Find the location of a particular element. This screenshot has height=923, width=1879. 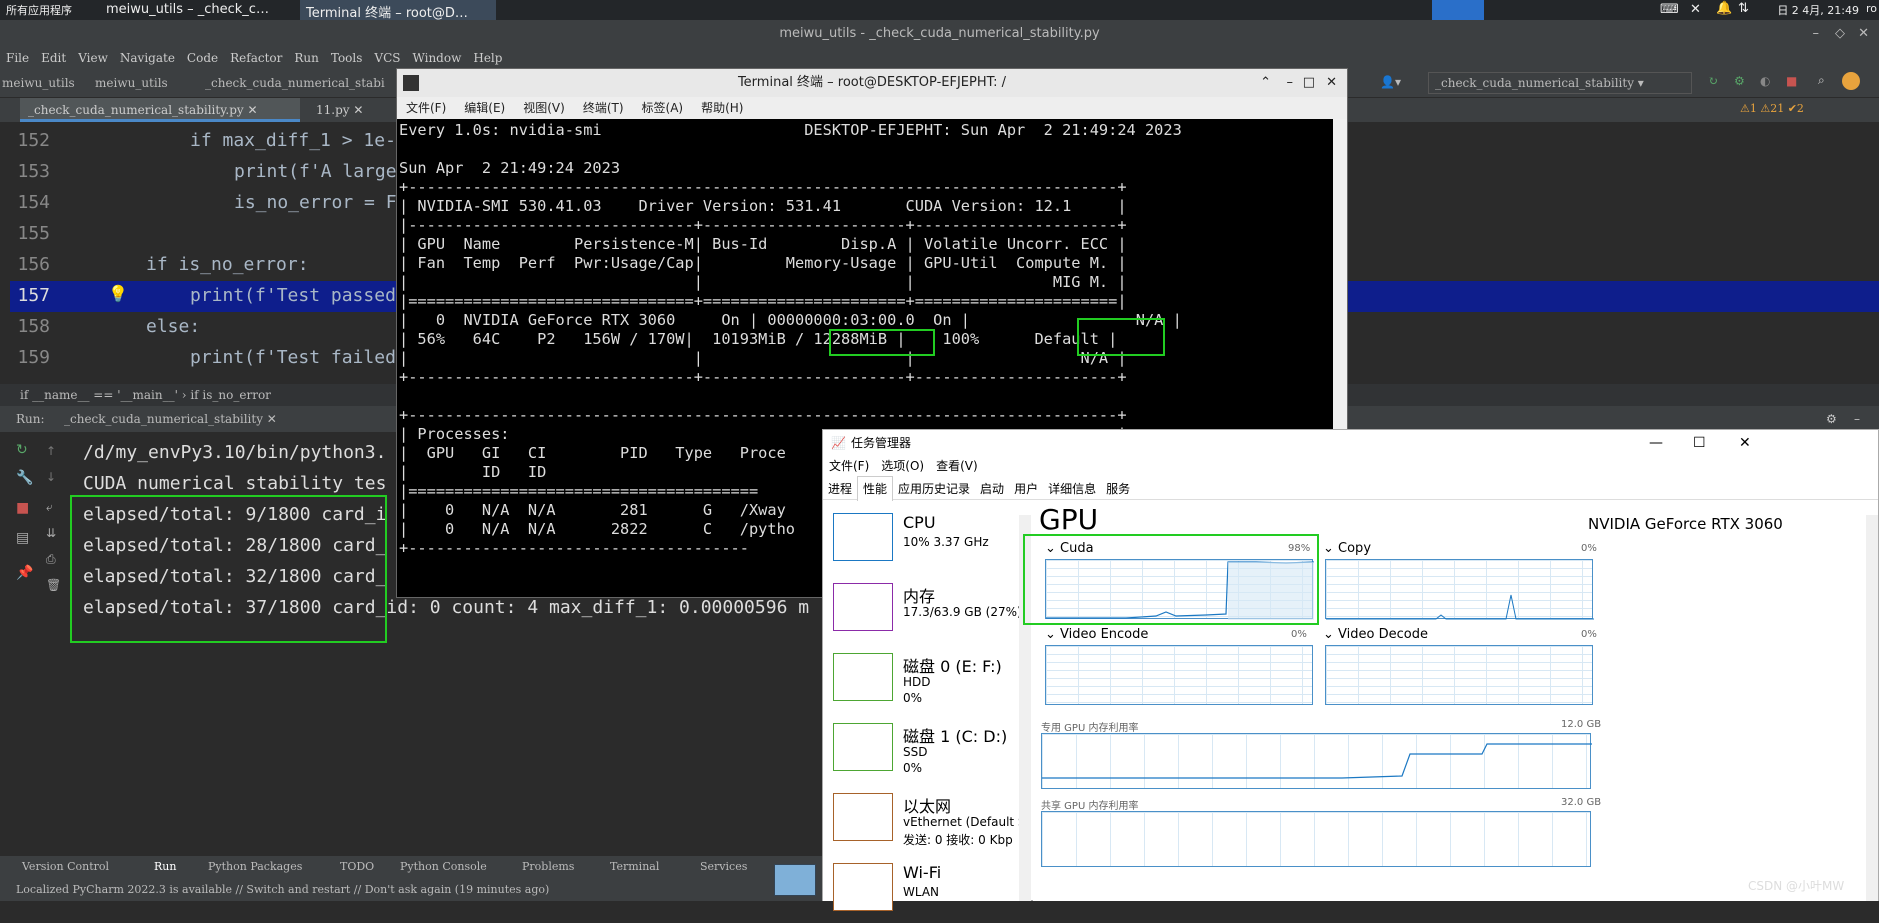

lightbulb-icon: 💡 is located at coordinates (118, 293).